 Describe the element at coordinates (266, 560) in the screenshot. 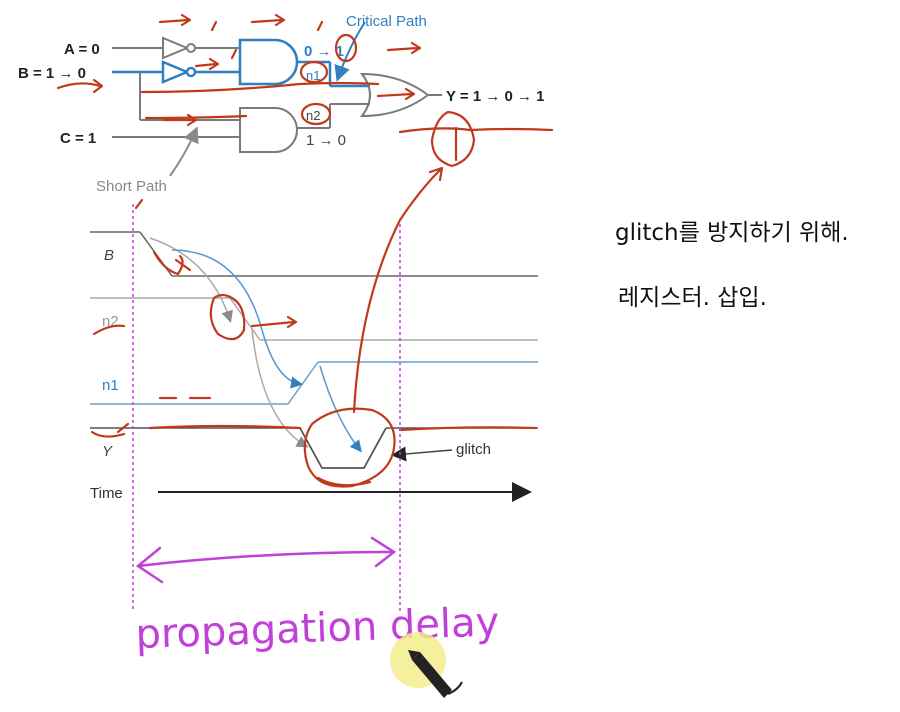

I see `propagation-delay-arrow` at that location.